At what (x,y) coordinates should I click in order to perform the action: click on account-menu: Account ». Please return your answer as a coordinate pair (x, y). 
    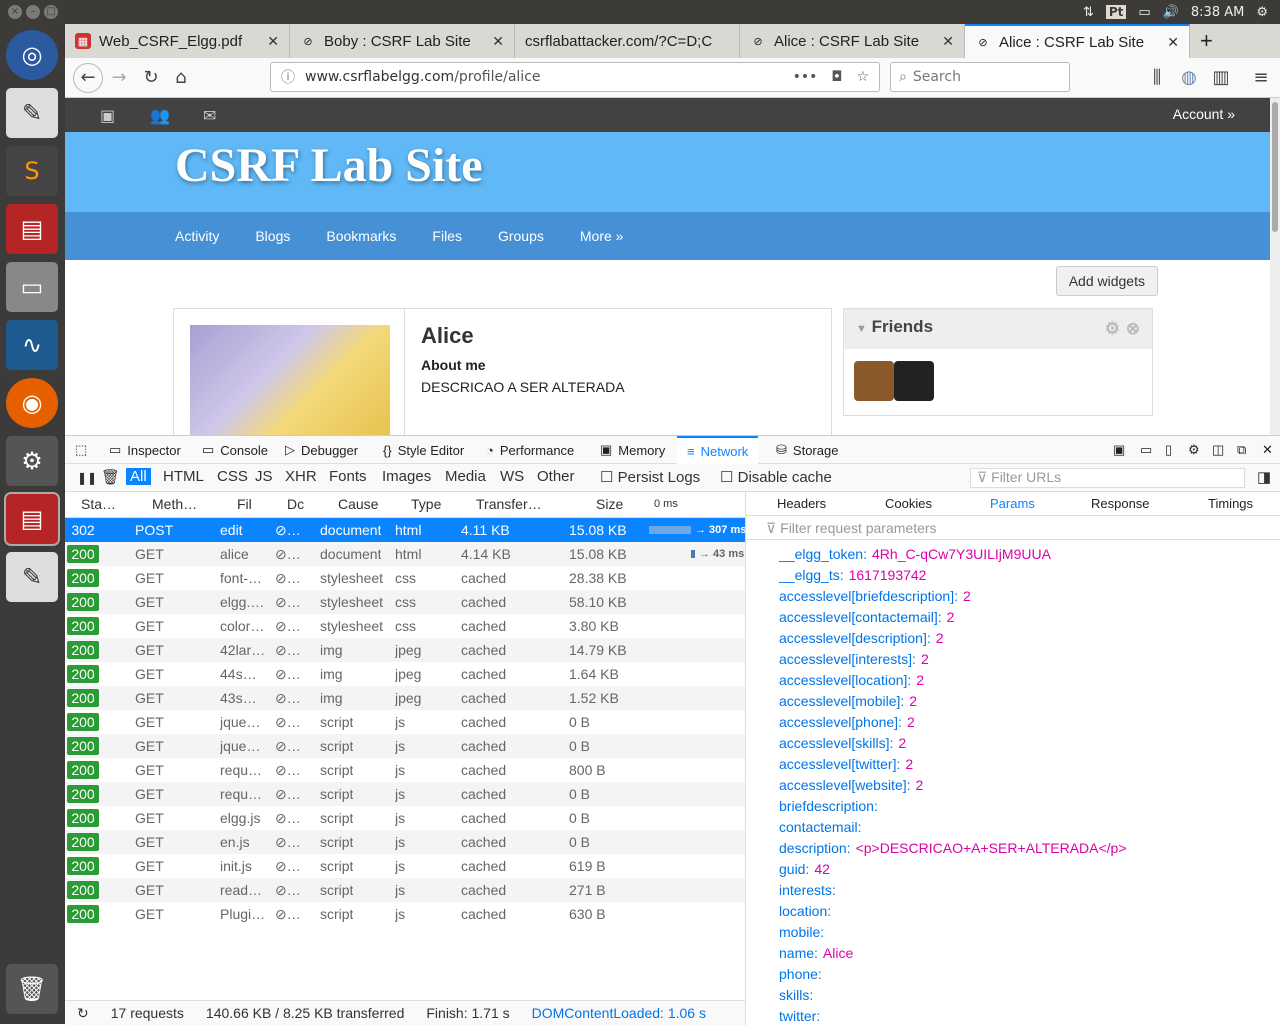
    Looking at the image, I should click on (1204, 114).